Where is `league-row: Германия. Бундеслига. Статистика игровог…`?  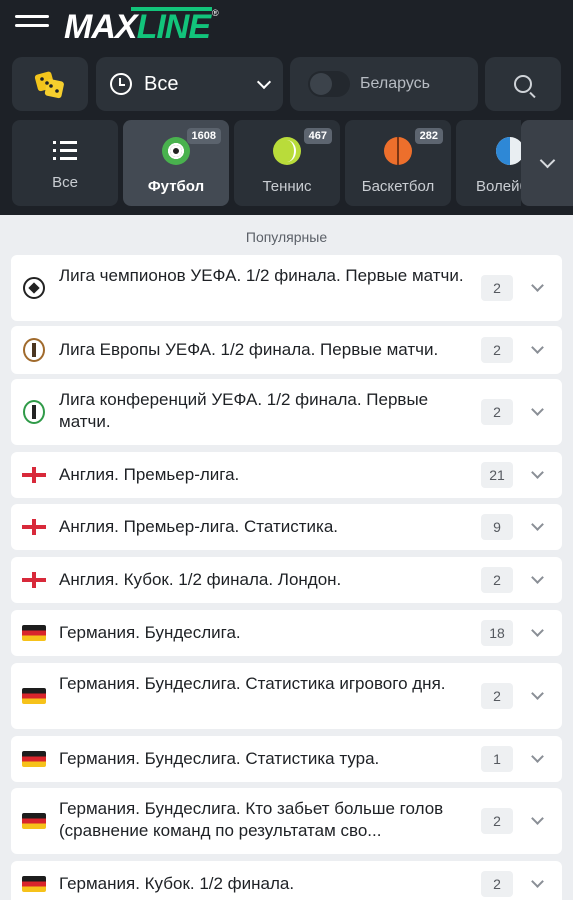
league-row: Германия. Бундеслига. Статистика игровог… is located at coordinates (286, 696).